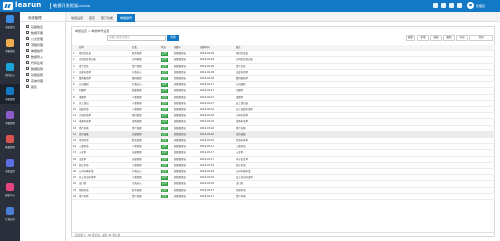 The height and width of the screenshot is (241, 500). Describe the element at coordinates (44, 56) in the screenshot. I see `sub-nav-item: 数据导入` at that location.